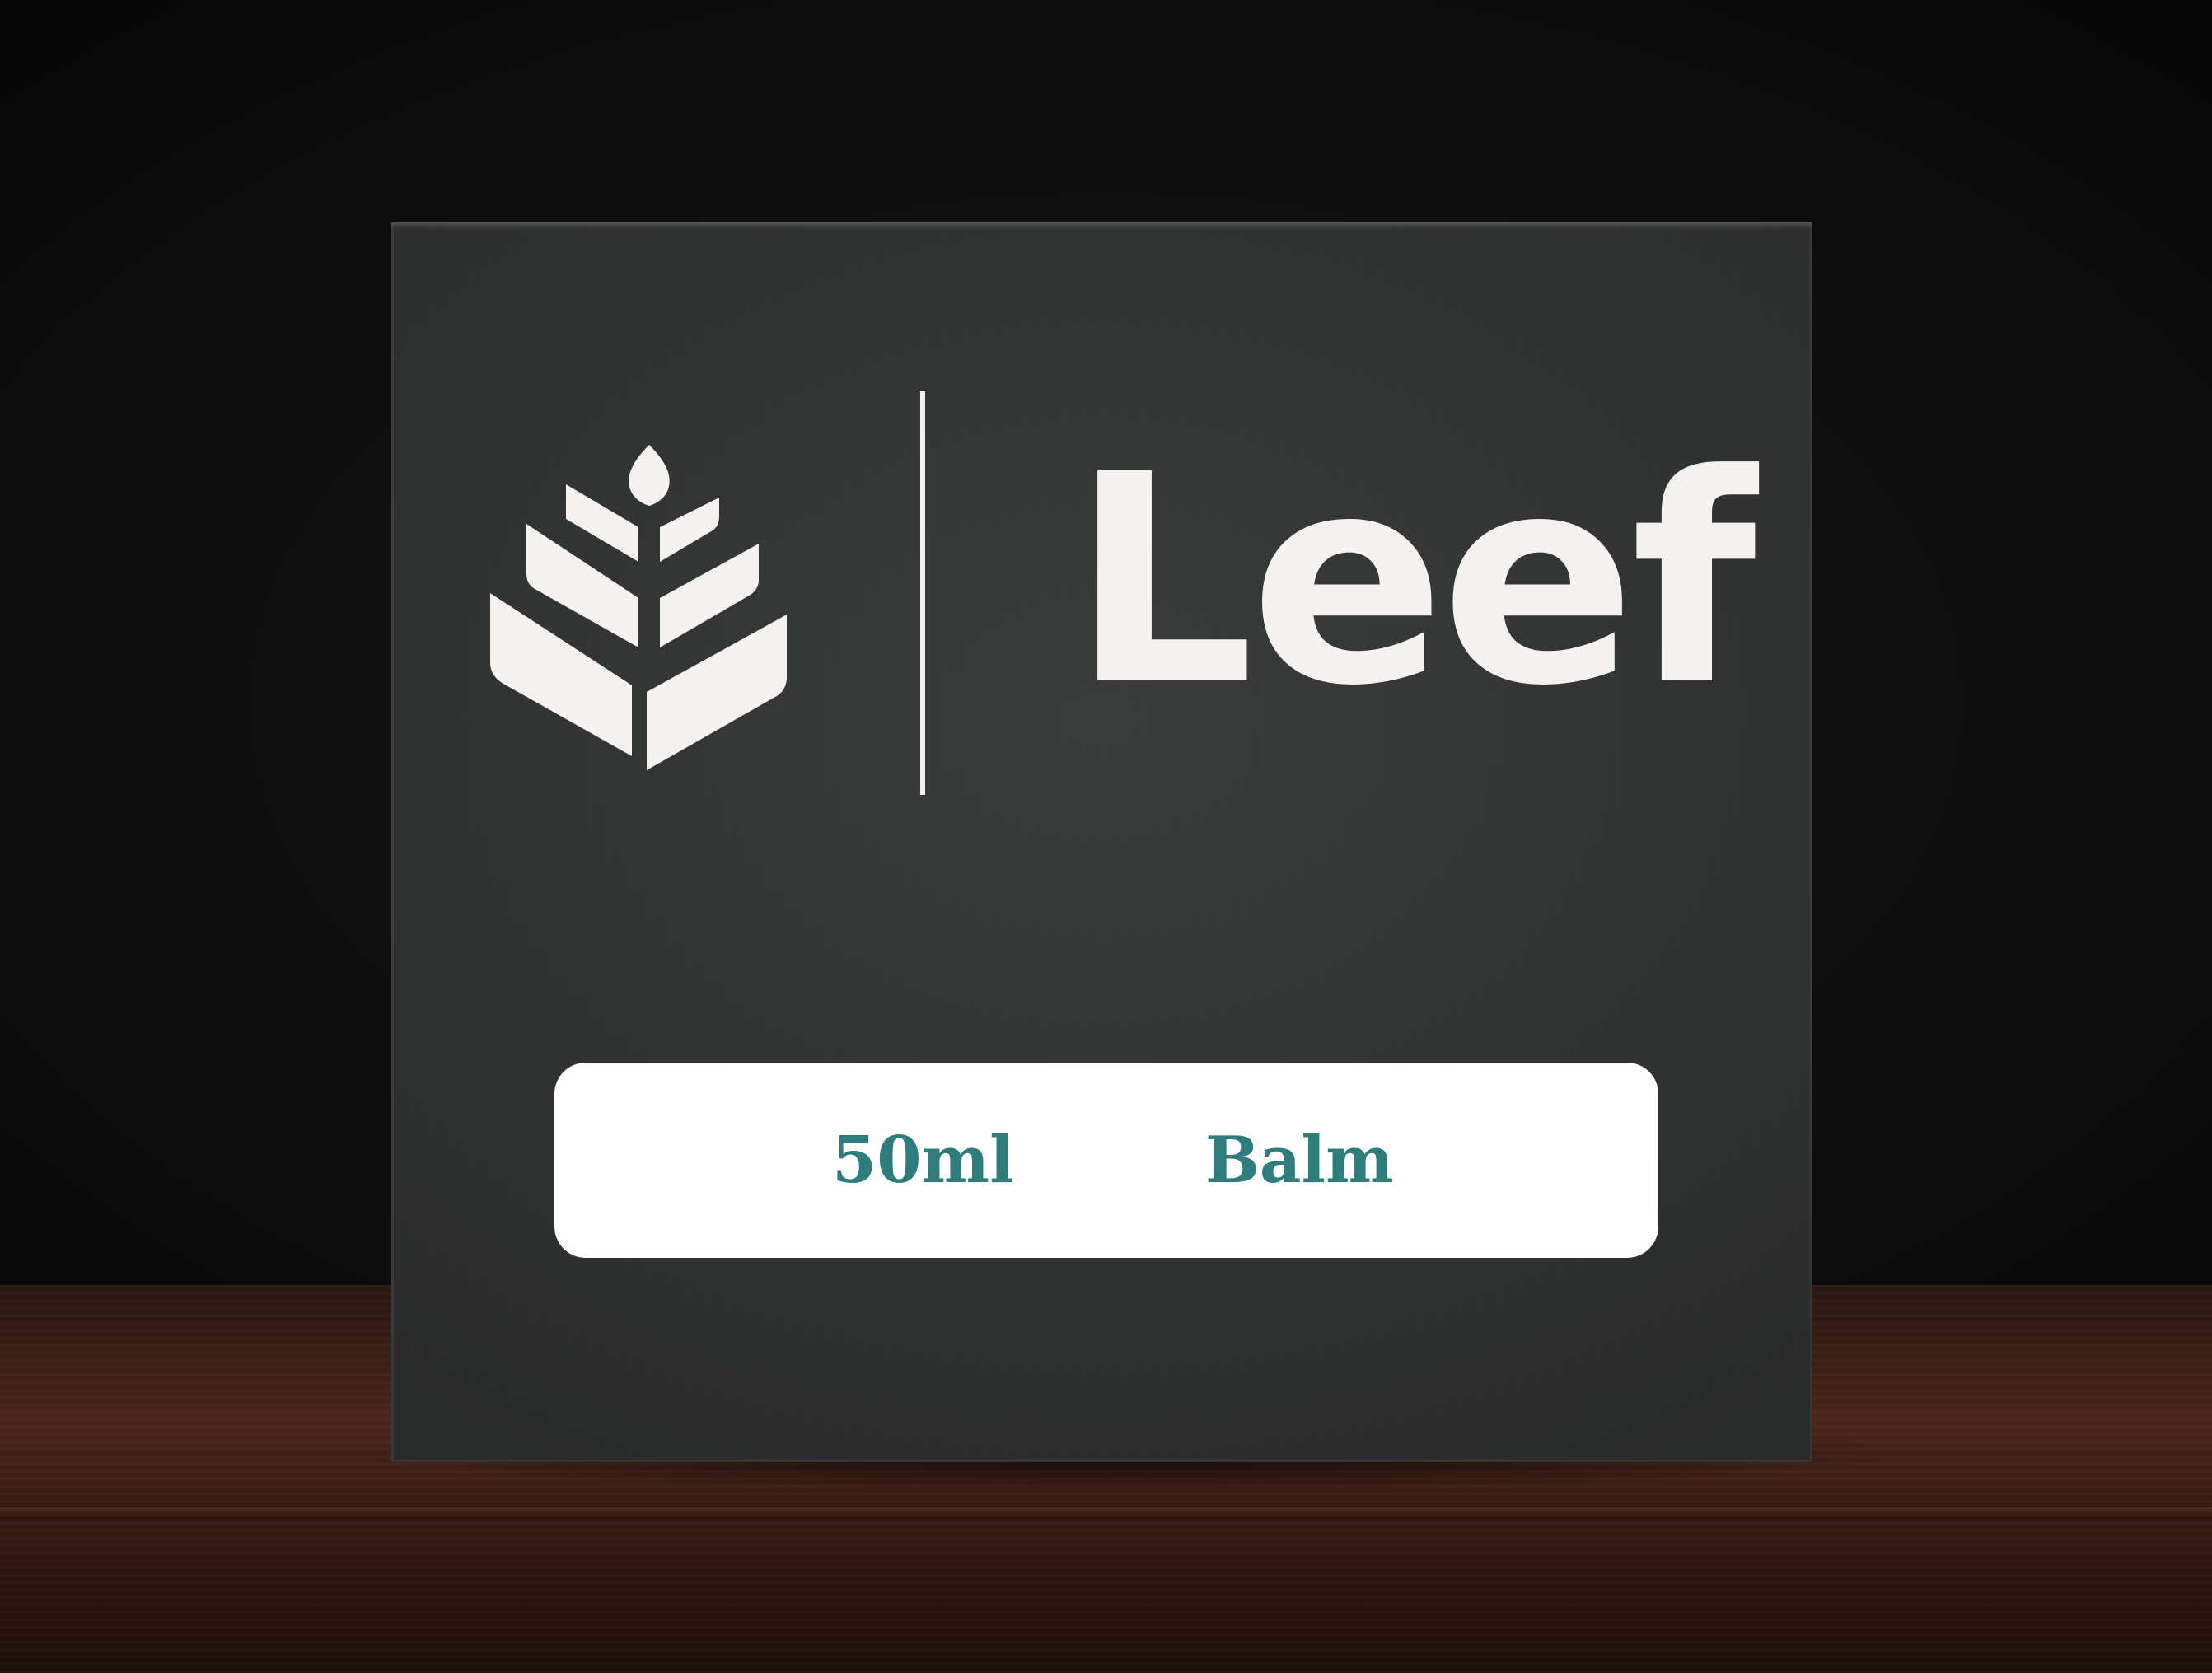  I want to click on product-label: 50ml Balm, so click(1106, 1161).